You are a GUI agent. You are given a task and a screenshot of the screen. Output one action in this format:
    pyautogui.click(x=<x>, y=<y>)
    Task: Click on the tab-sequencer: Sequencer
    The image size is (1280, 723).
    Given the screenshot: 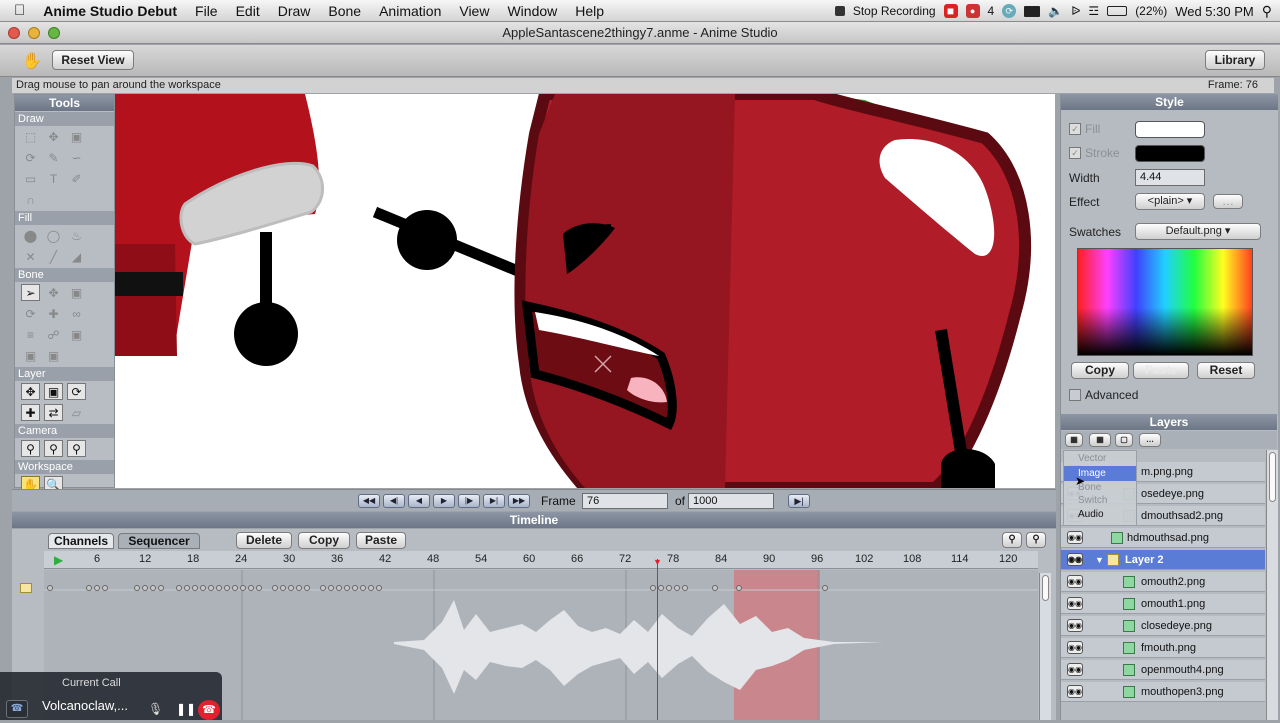 What is the action you would take?
    pyautogui.click(x=159, y=541)
    